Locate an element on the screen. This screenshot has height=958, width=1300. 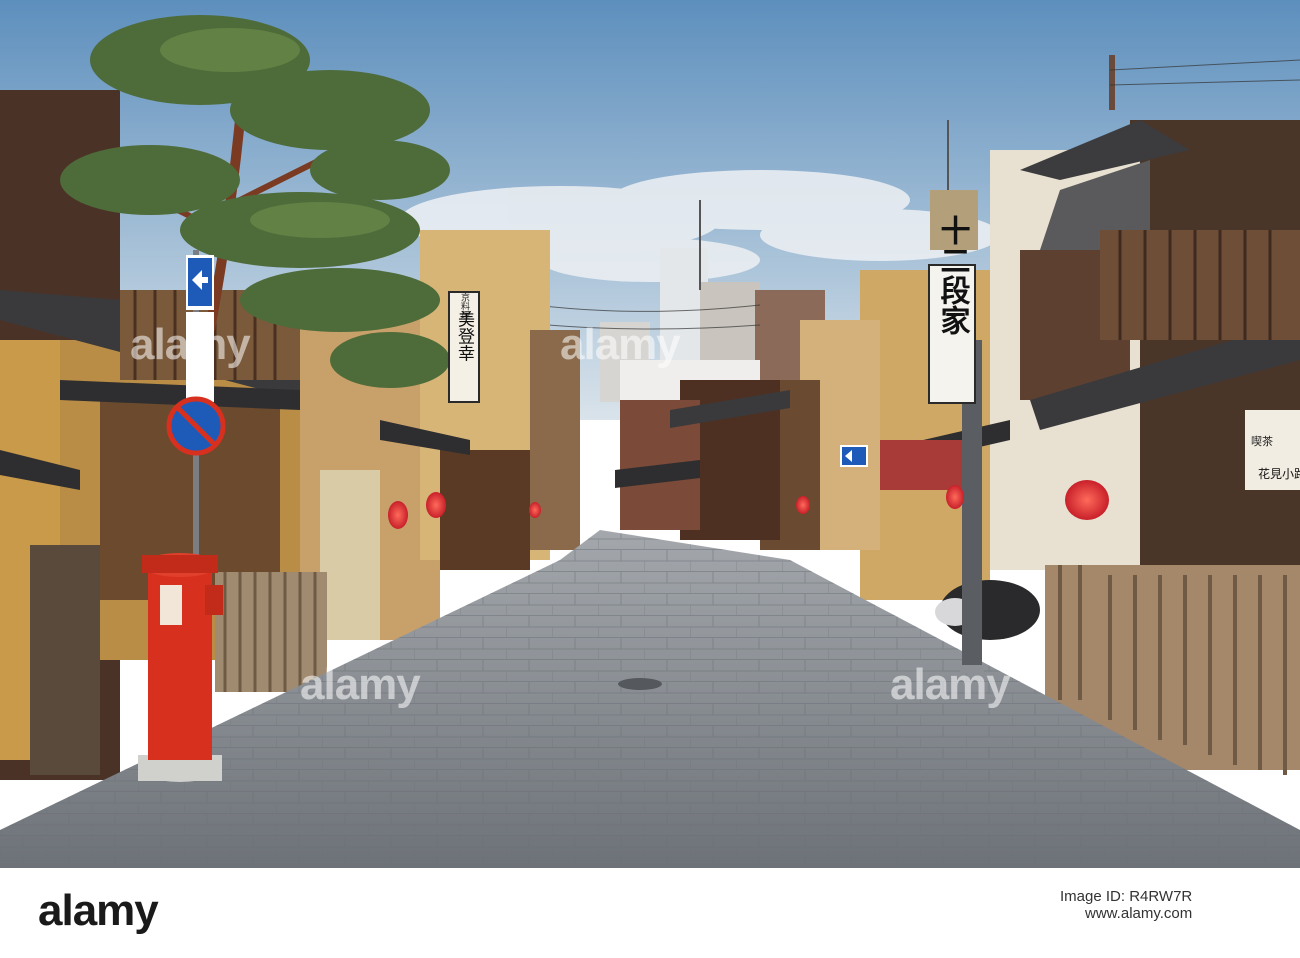
restaurant-name-text: 美登幸 is located at coordinates (464, 335).